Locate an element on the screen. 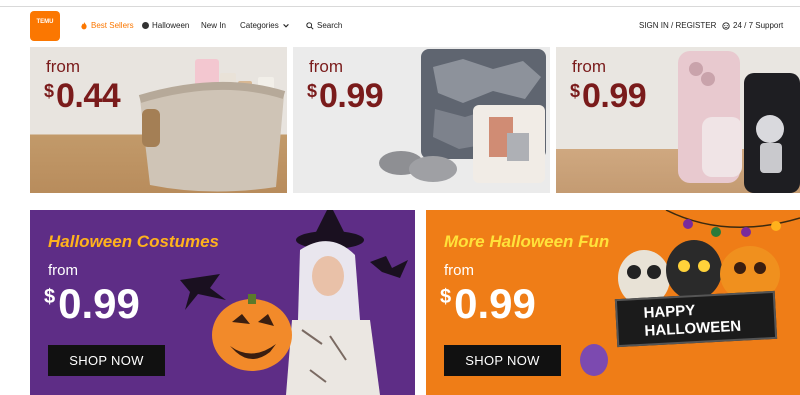  support-link: 24 / 7 Support is located at coordinates (752, 25).